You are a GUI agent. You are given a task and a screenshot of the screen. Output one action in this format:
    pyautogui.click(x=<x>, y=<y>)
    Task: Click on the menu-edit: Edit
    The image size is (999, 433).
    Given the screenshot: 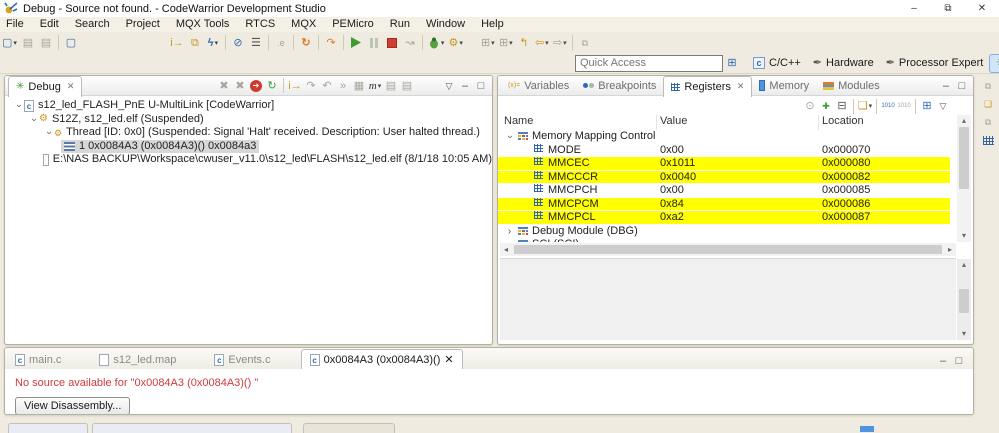 What is the action you would take?
    pyautogui.click(x=49, y=24)
    